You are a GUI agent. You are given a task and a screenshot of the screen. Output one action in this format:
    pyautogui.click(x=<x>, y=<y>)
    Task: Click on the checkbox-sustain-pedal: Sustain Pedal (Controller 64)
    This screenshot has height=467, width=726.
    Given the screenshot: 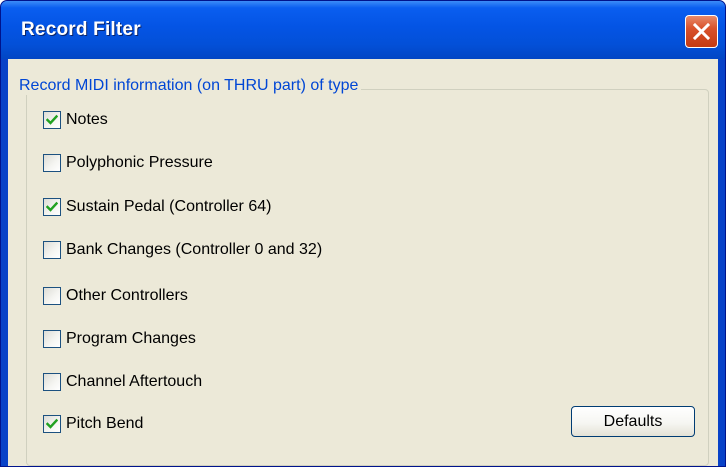 What is the action you would take?
    pyautogui.click(x=157, y=207)
    